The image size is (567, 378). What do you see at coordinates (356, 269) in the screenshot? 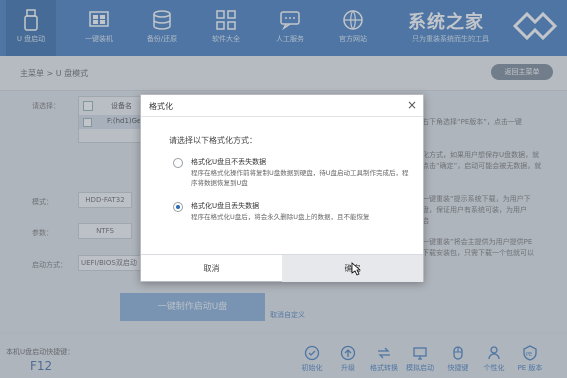
I see `mouse-cursor-icon` at bounding box center [356, 269].